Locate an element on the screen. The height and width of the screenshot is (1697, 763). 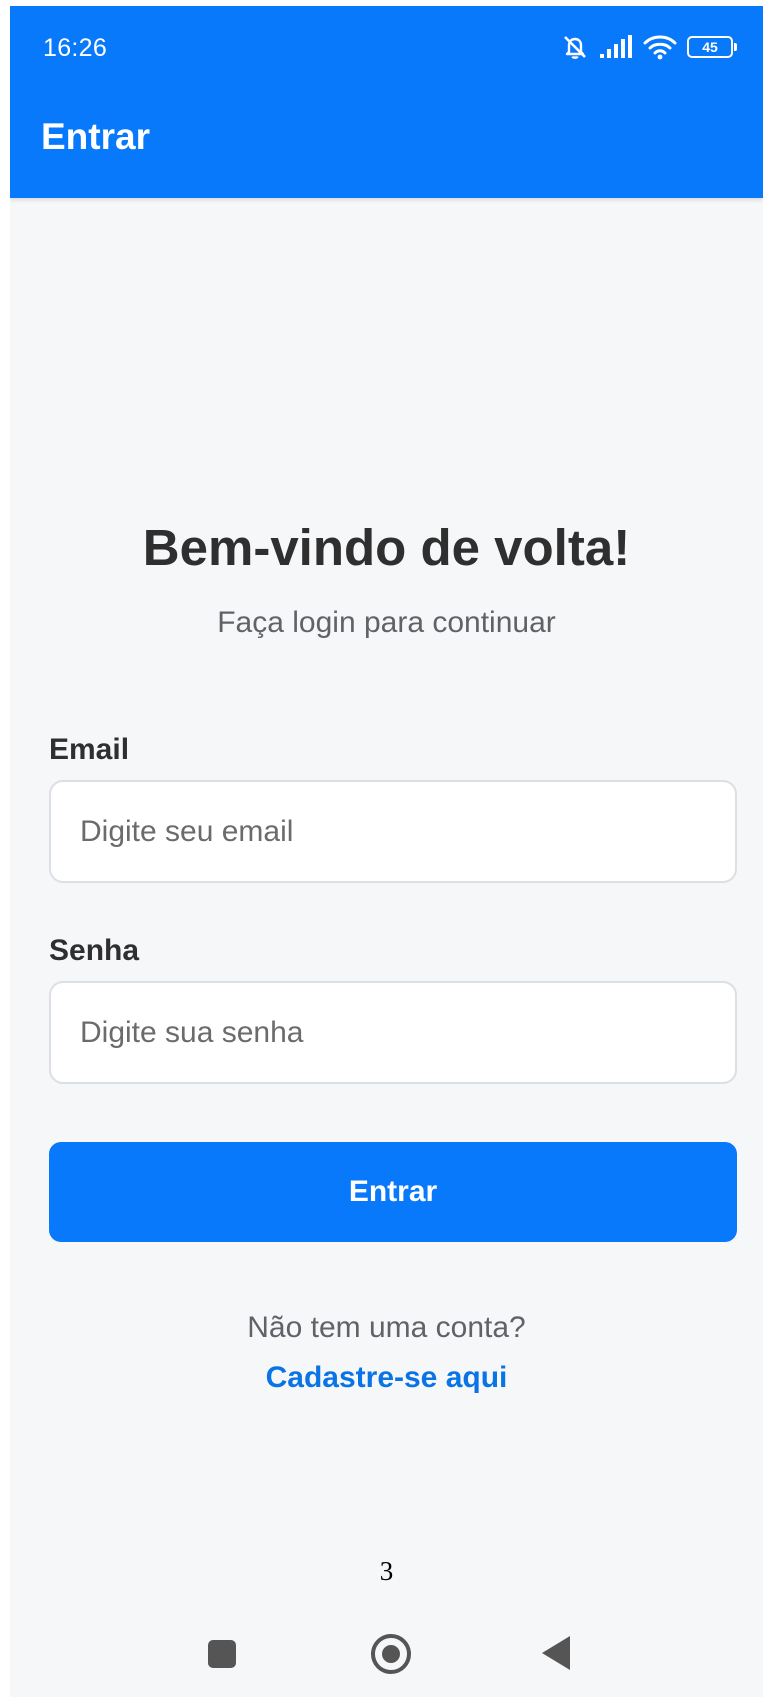
page-number: 3 is located at coordinates (386, 1571).